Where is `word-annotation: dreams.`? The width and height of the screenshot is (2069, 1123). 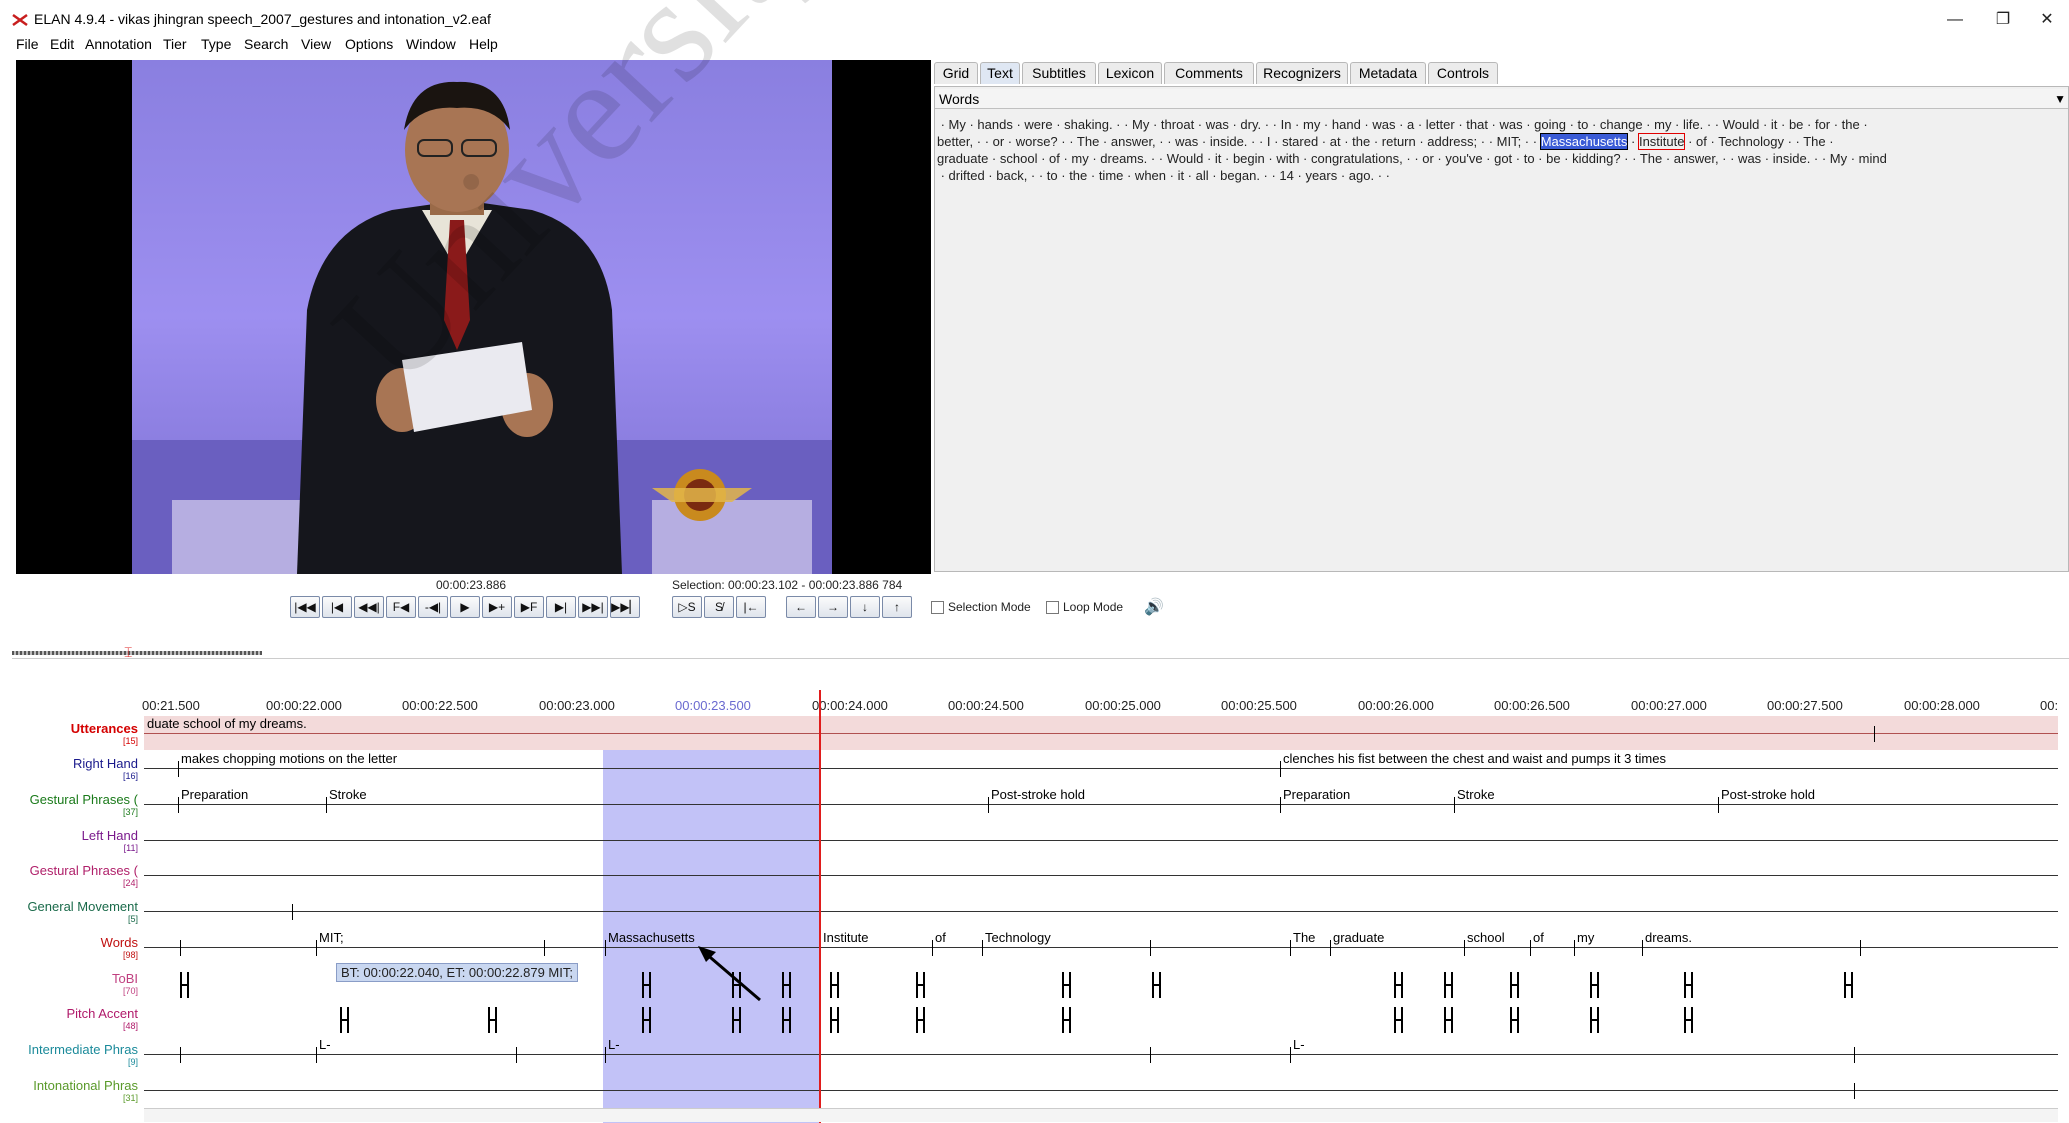 word-annotation: dreams. is located at coordinates (1667, 937).